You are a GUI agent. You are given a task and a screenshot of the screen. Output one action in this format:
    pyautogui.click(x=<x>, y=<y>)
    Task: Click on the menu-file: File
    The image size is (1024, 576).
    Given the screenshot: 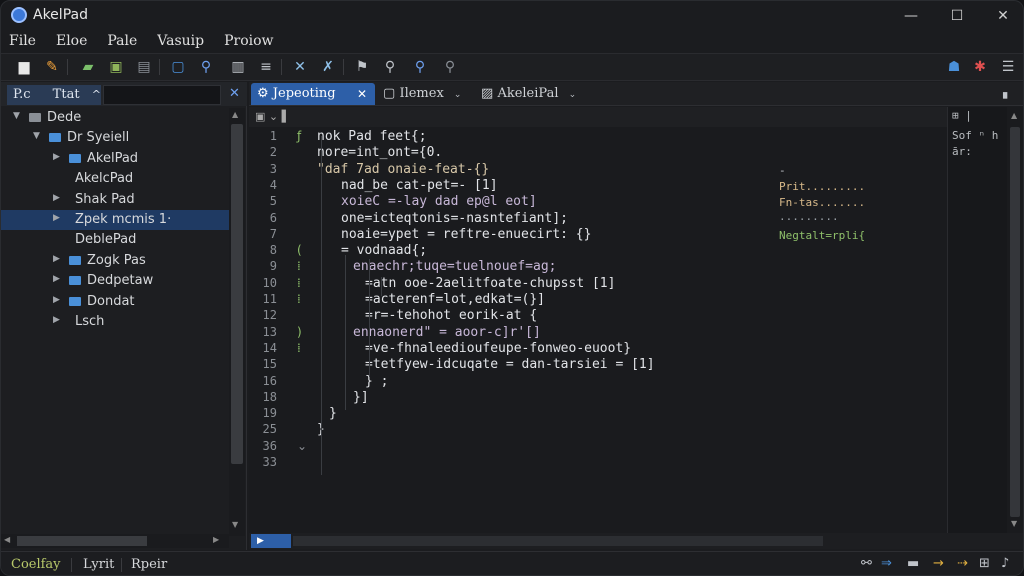 What is the action you would take?
    pyautogui.click(x=22, y=42)
    